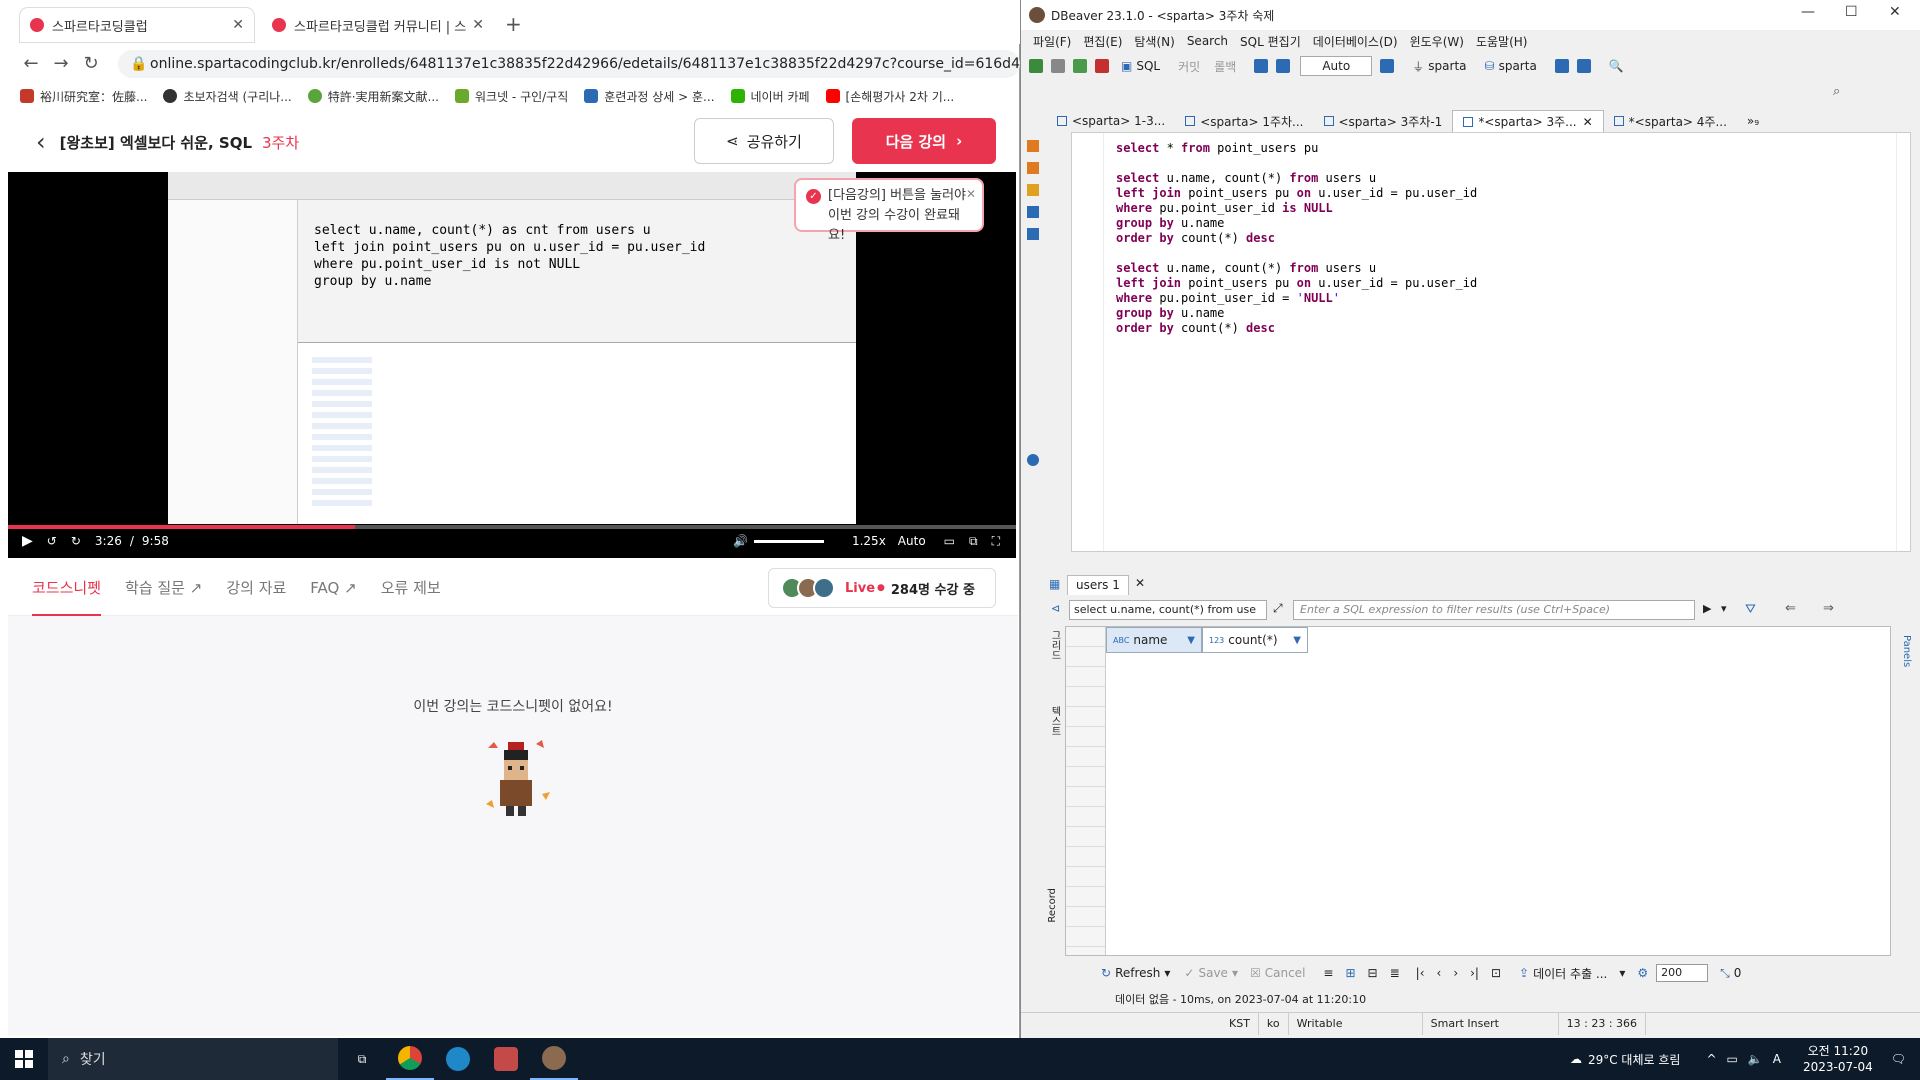 This screenshot has height=1080, width=1920. I want to click on apply-filter-icon: ▶, so click(1707, 608).